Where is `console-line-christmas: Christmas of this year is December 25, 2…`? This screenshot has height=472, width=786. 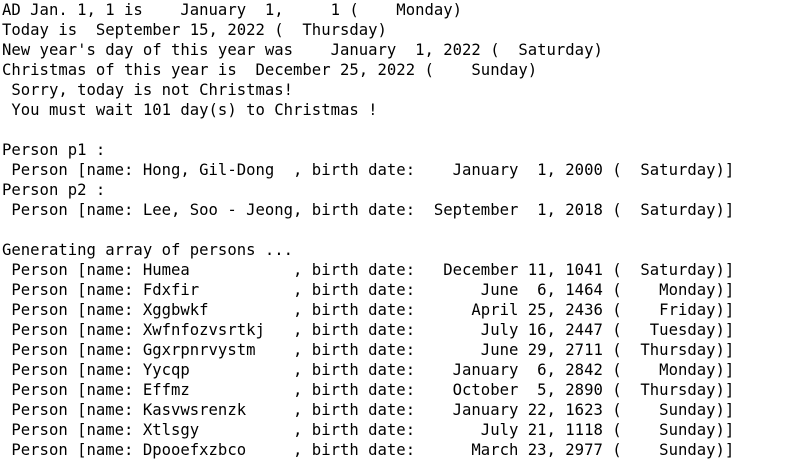 console-line-christmas: Christmas of this year is December 25, 2… is located at coordinates (270, 70).